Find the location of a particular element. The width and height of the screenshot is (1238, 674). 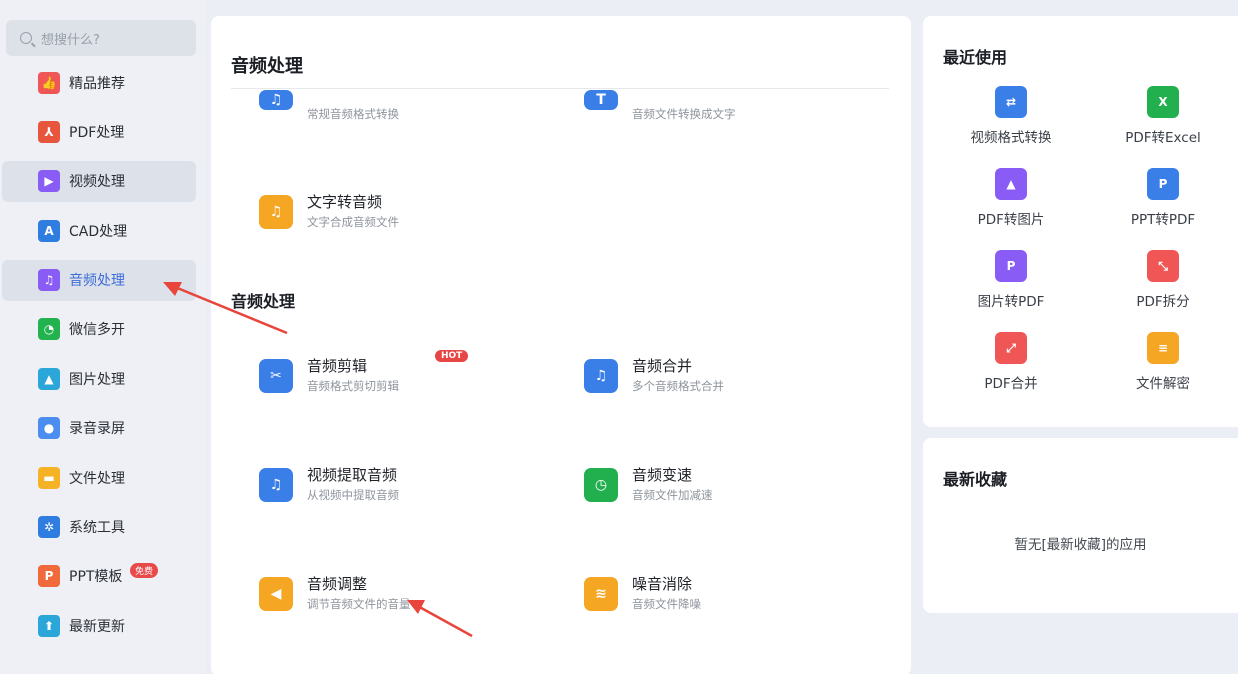

pdf-to-image-icon: ▲ is located at coordinates (1011, 184).